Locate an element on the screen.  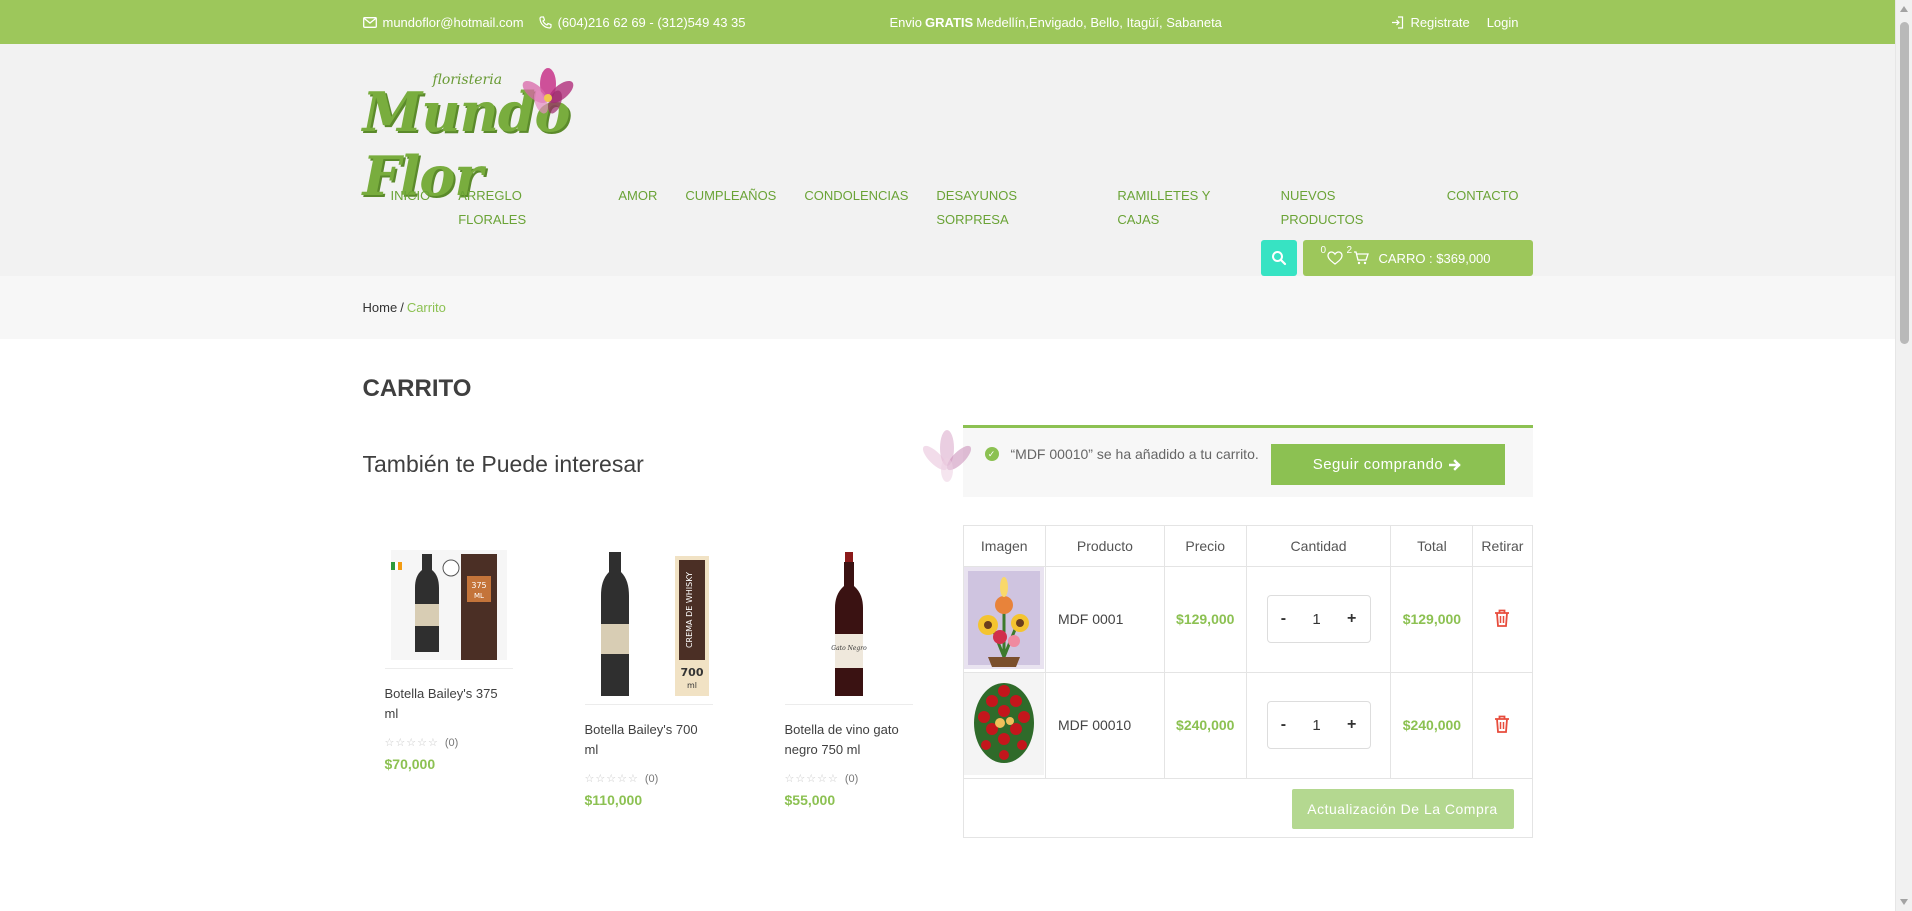
nav-cumpleanos: CUMPLEAÑOS is located at coordinates (730, 208).